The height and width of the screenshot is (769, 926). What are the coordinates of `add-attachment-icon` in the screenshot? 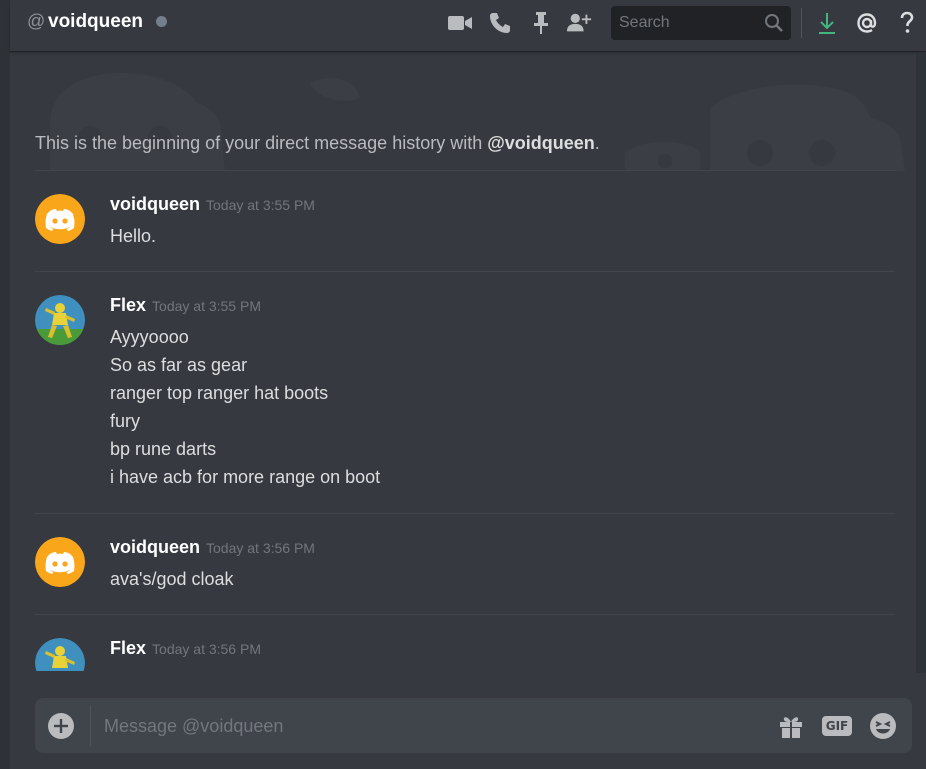 It's located at (61, 726).